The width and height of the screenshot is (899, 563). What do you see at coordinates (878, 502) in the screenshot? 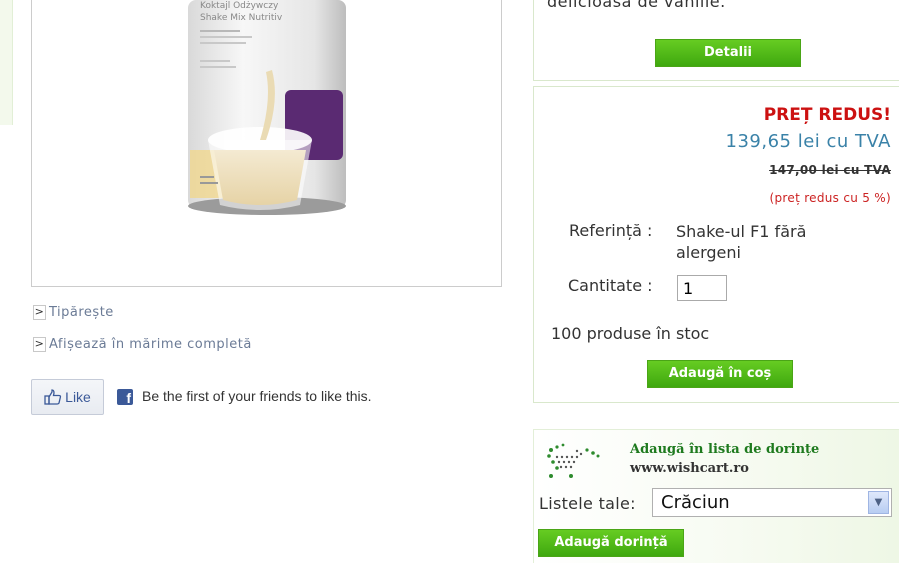
I see `chevron-down-icon: ▼` at bounding box center [878, 502].